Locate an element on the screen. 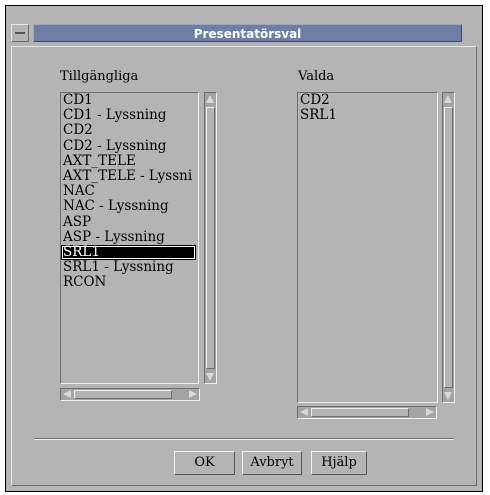  list-item: RCON is located at coordinates (129, 282).